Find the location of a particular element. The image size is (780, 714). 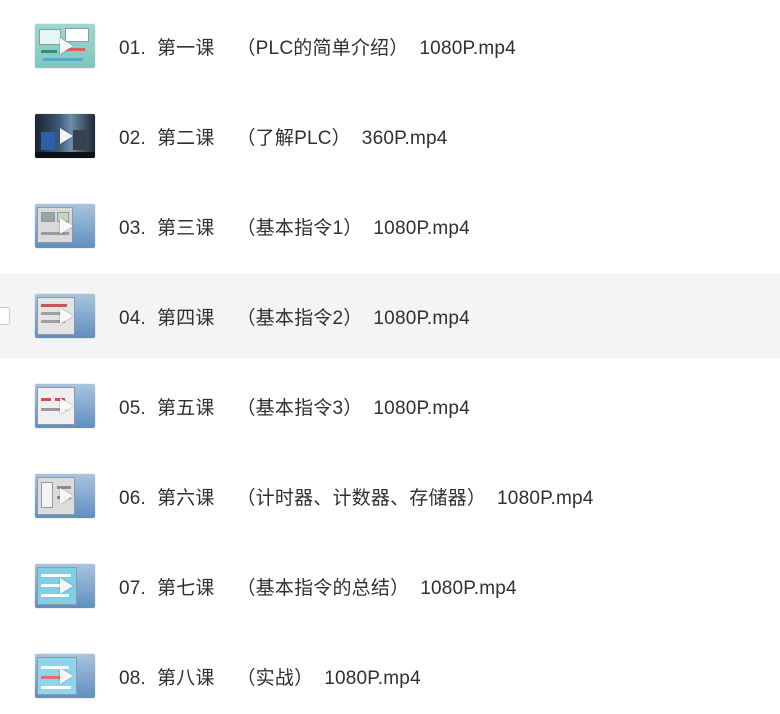

file-row-05: 05. 第五课 （基本指令3） 1080P.mp4 is located at coordinates (390, 406).